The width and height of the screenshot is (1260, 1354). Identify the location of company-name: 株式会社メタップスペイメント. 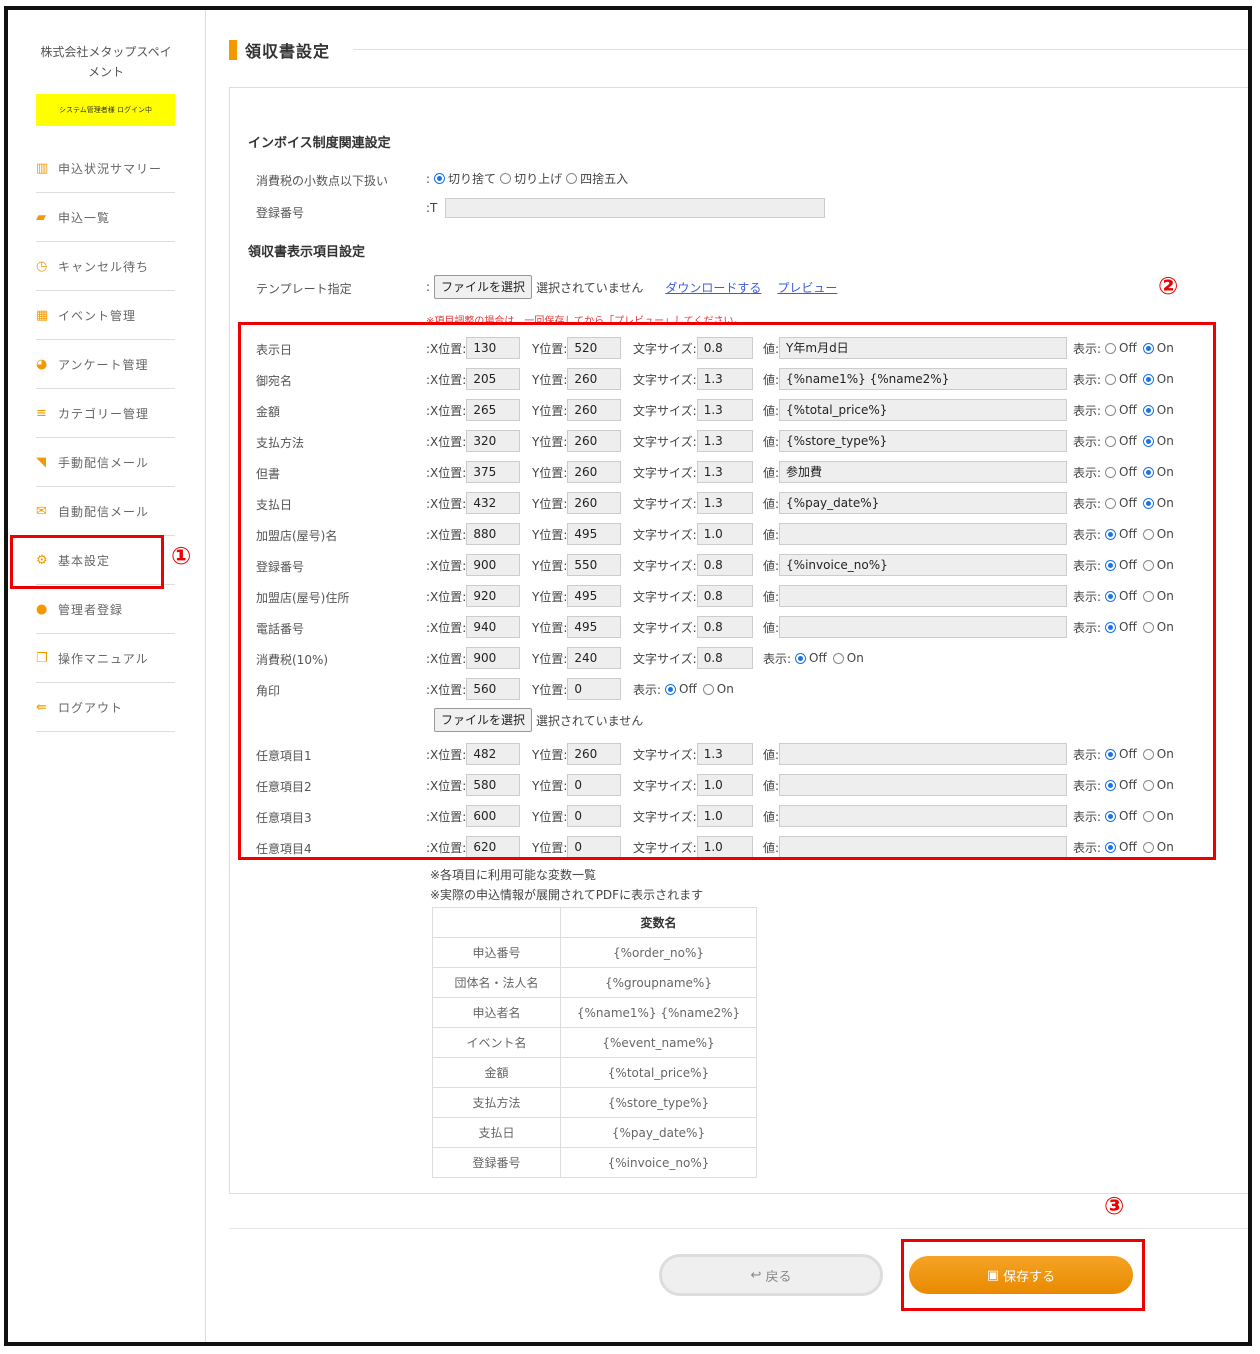
(106, 62).